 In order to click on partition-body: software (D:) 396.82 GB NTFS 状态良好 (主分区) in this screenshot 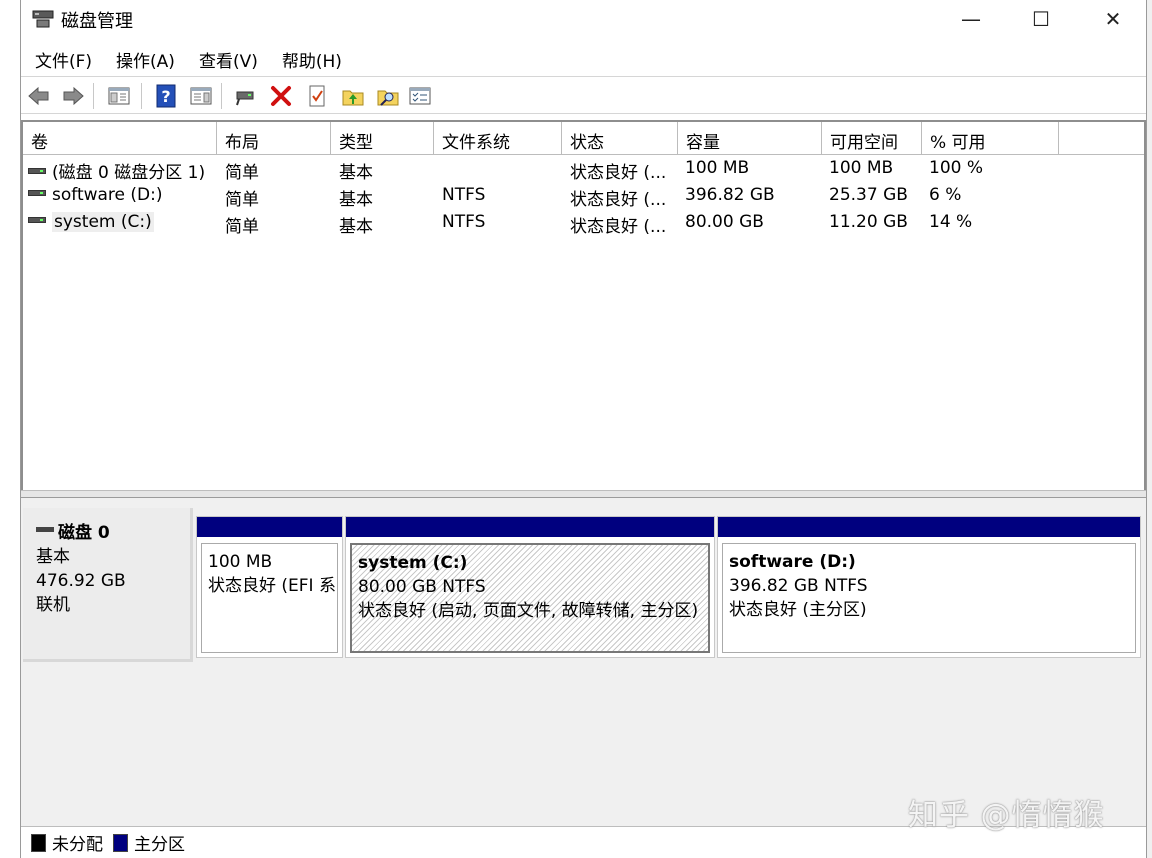, I will do `click(929, 598)`.